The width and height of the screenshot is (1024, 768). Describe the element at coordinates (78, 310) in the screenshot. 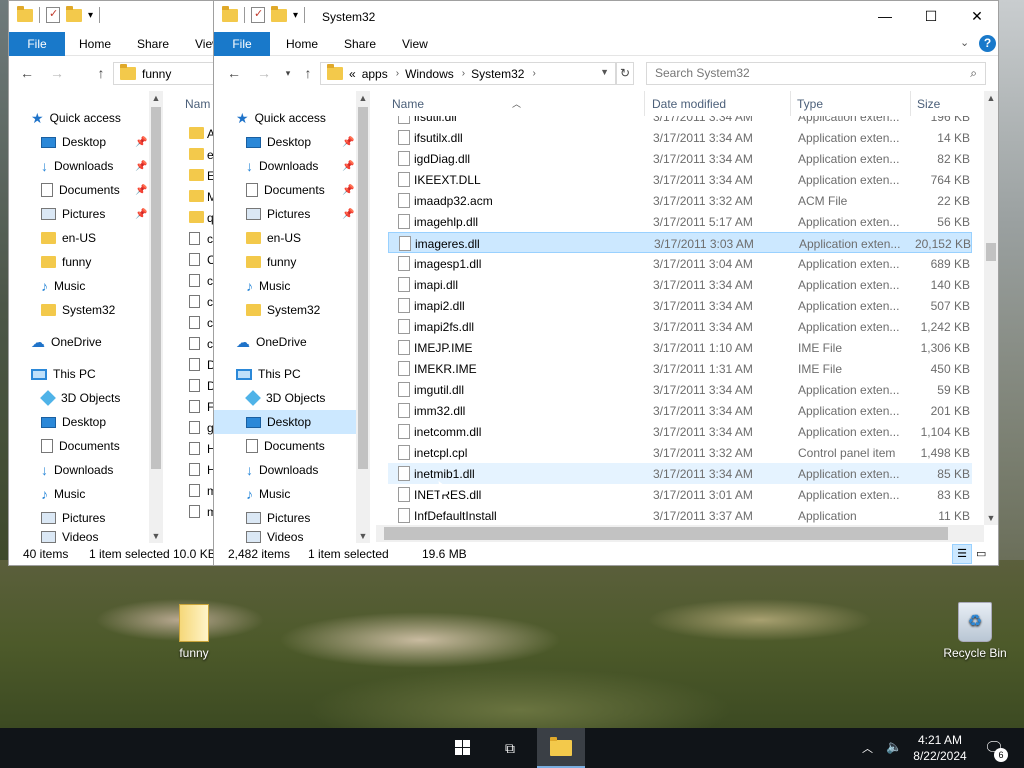

I see `nav-system32: System32` at that location.